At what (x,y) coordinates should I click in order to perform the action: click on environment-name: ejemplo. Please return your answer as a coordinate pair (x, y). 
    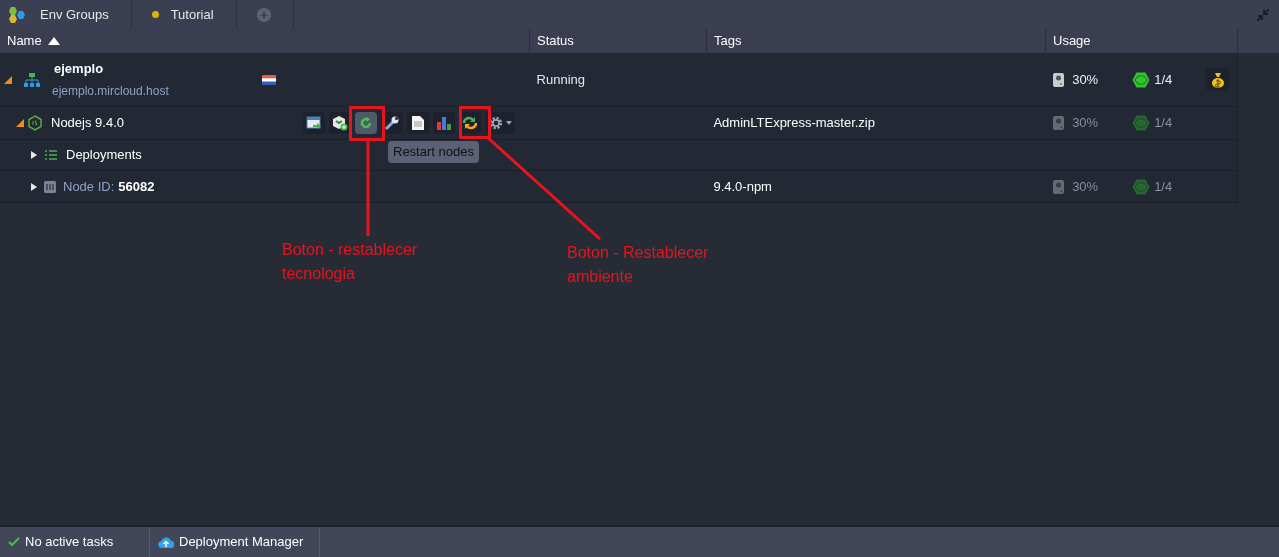
    Looking at the image, I should click on (158, 69).